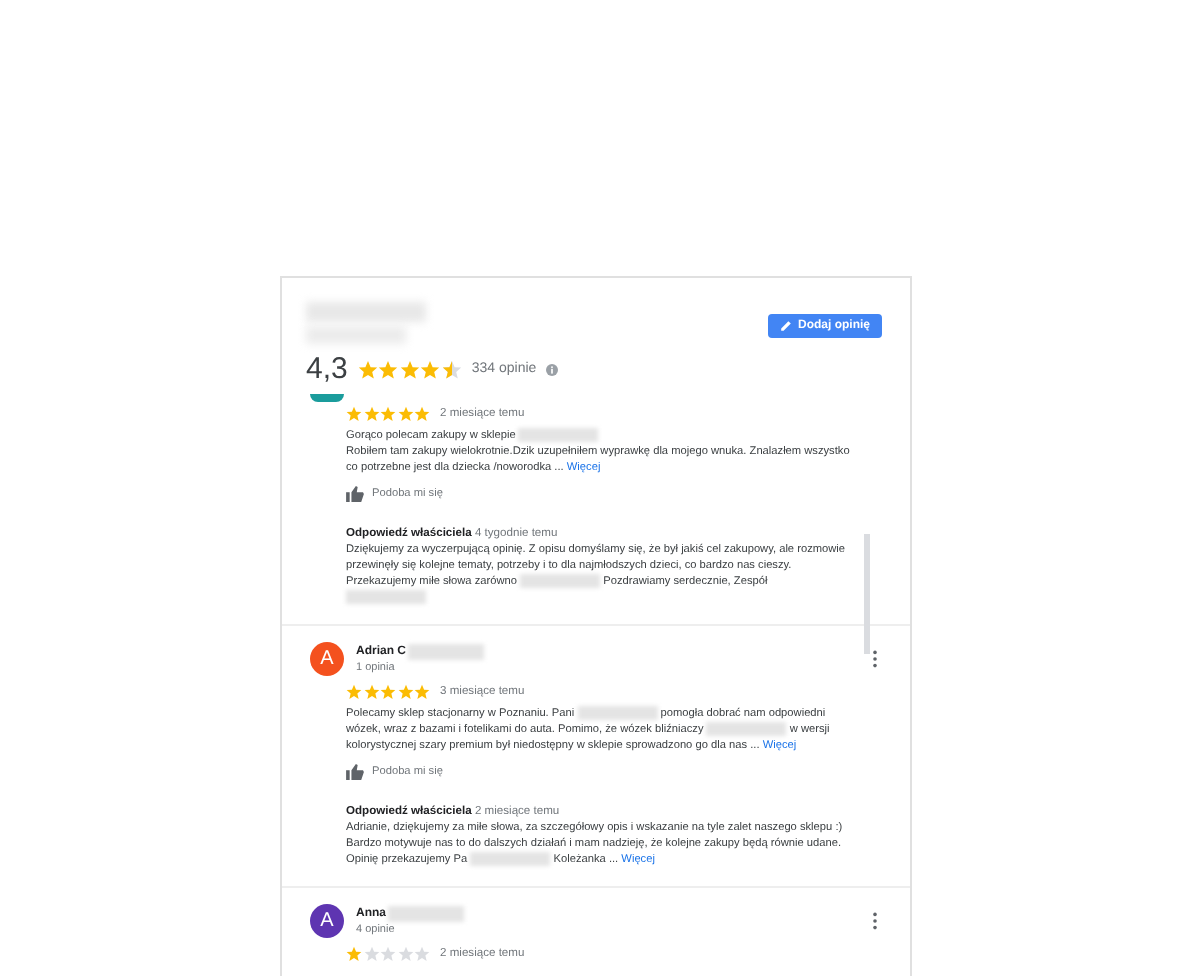  I want to click on average-rating: 4,3, so click(327, 369).